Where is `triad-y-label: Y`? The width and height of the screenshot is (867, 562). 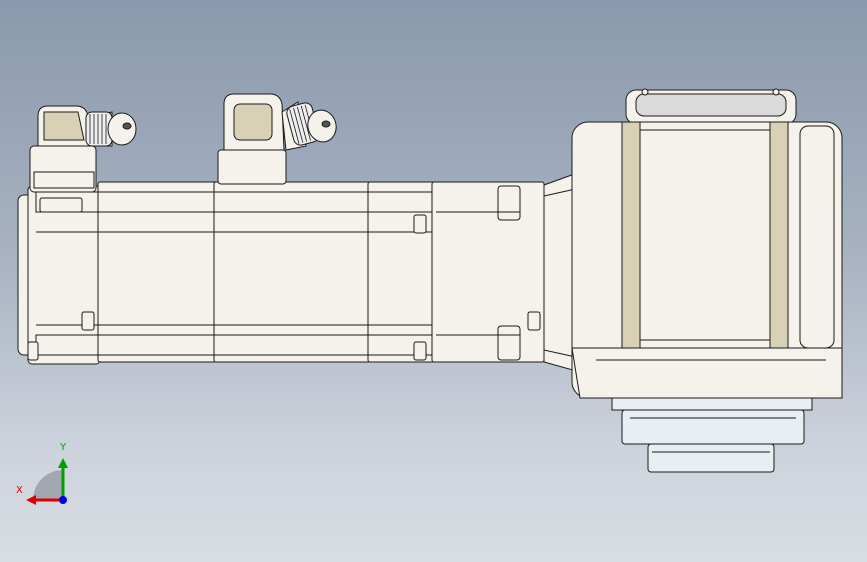 triad-y-label: Y is located at coordinates (63, 447).